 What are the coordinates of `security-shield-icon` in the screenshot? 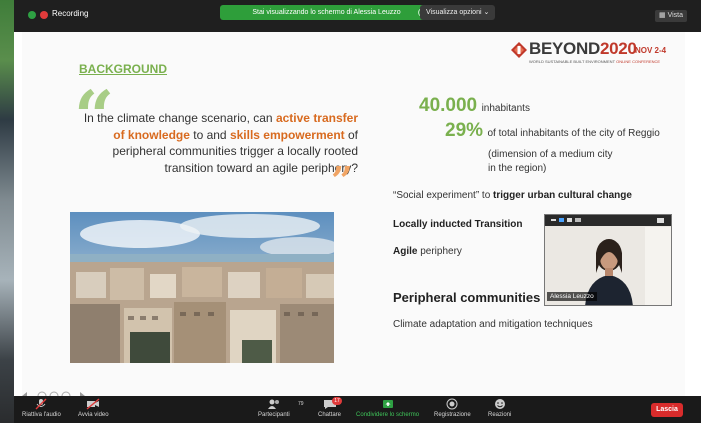 It's located at (32, 15).